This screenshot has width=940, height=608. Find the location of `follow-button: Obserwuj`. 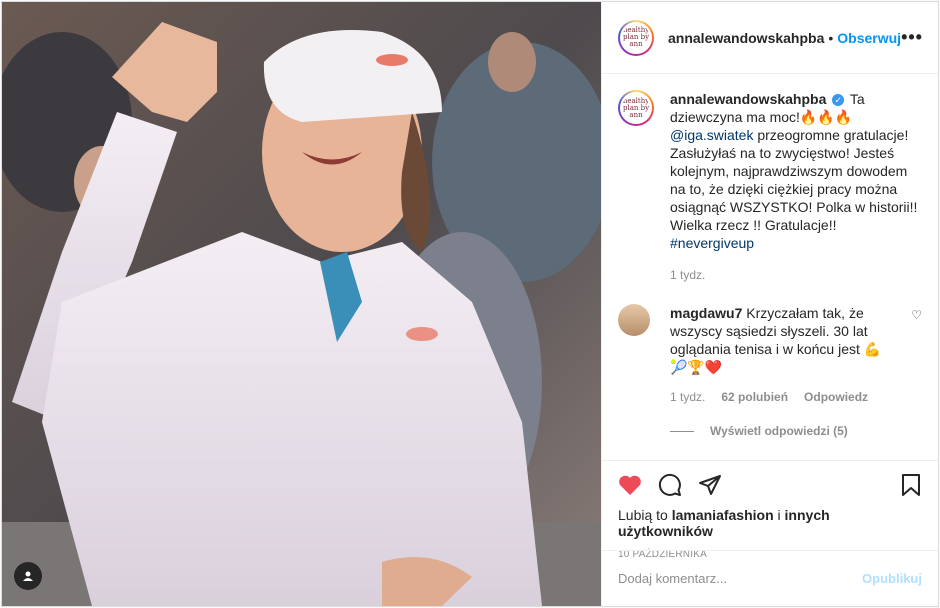

follow-button: Obserwuj is located at coordinates (869, 38).